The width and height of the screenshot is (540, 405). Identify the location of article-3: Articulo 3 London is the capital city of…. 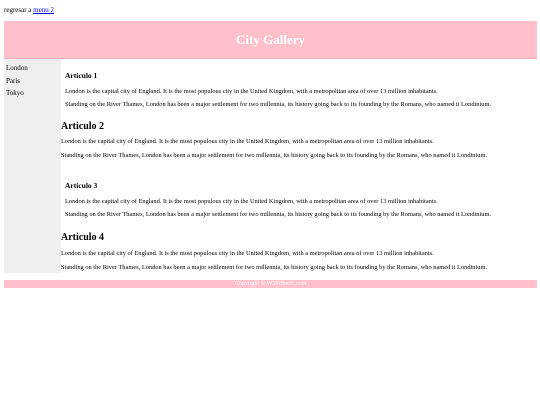
(301, 200).